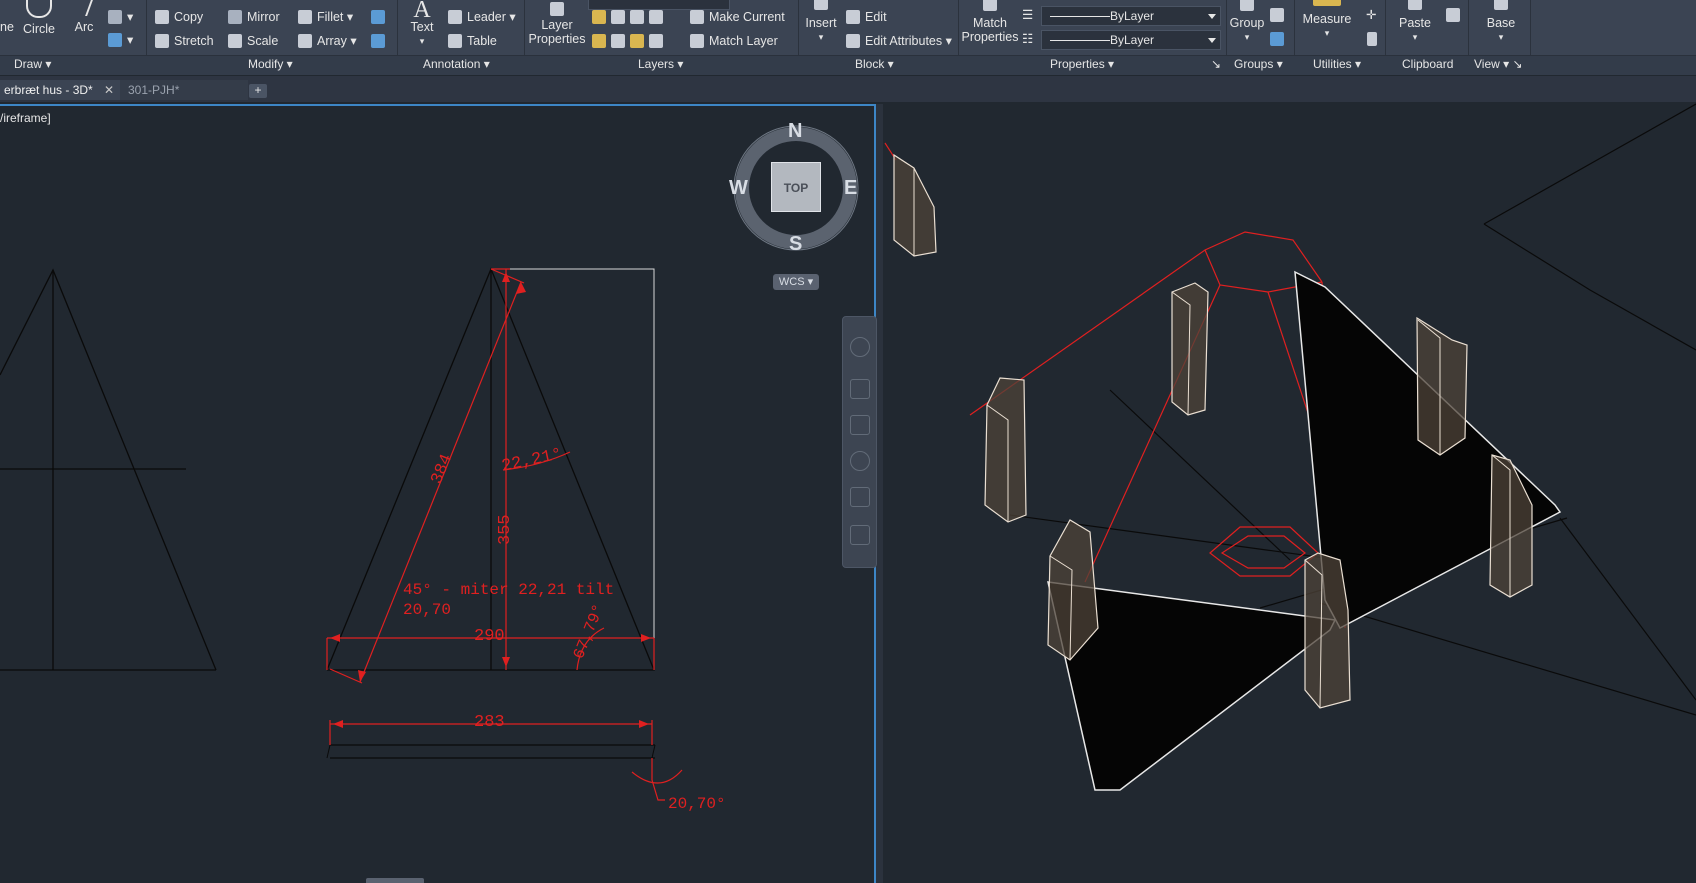 Image resolution: width=1696 pixels, height=883 pixels. I want to click on dim-note-miter: 45° - miter 22,21 tilt, so click(509, 590).